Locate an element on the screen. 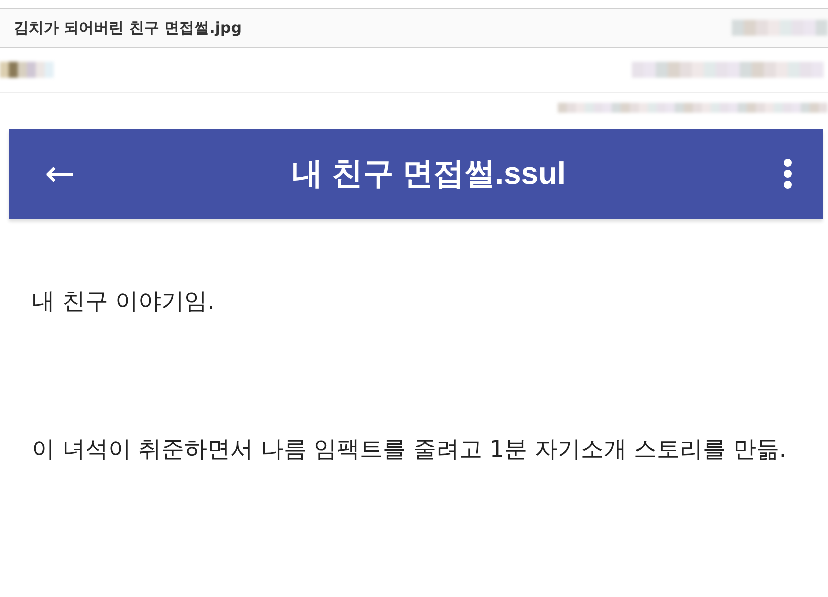  blurred-area is located at coordinates (27, 70).